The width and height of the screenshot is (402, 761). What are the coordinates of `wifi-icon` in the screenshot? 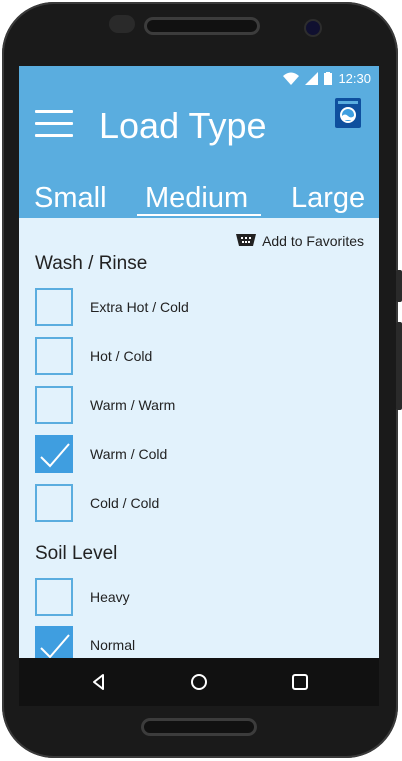 It's located at (291, 78).